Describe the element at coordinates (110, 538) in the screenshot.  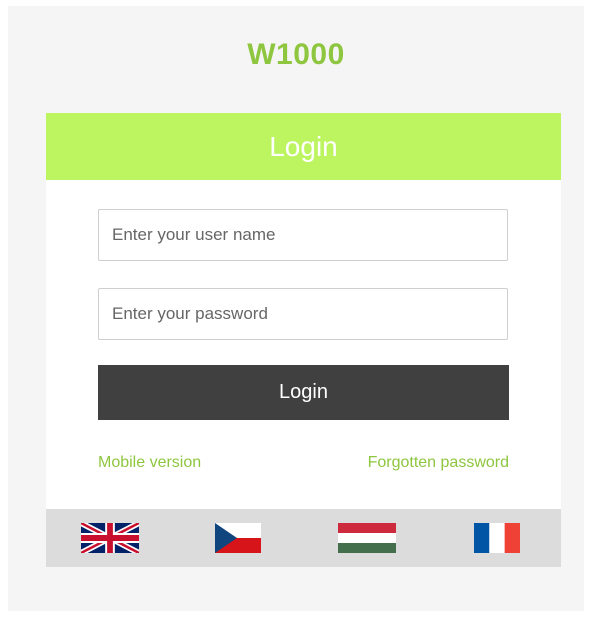
I see `flag-uk-icon` at that location.